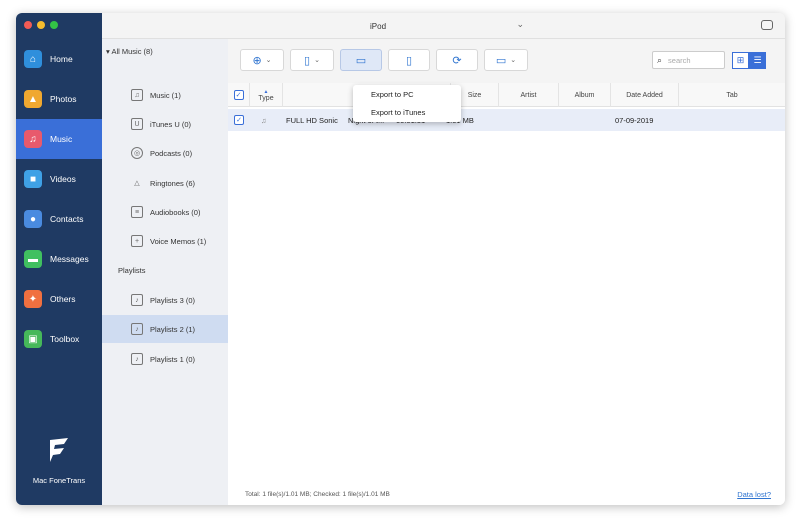 The height and width of the screenshot is (523, 800). I want to click on header-date-added-label: Date Added, so click(644, 95).